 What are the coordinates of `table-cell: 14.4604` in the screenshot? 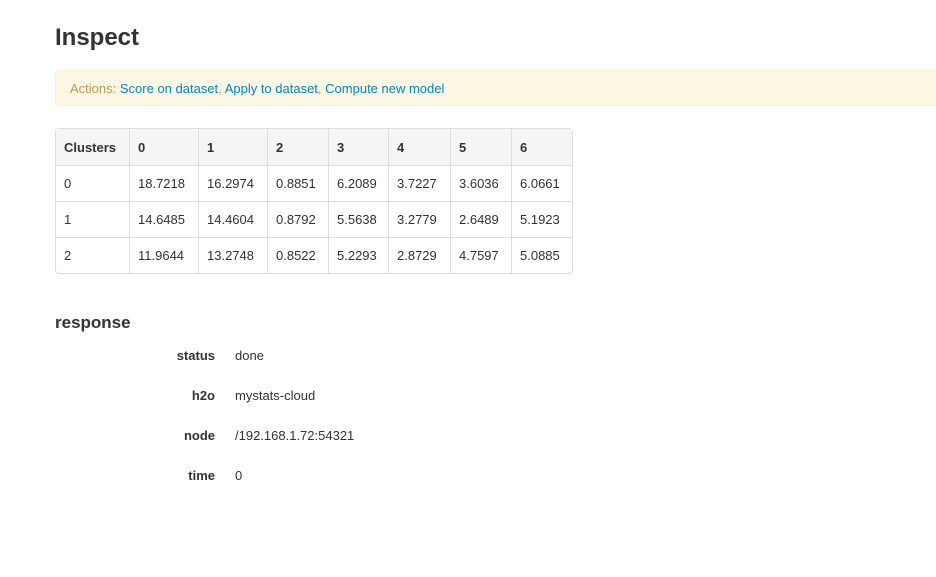 It's located at (232, 219).